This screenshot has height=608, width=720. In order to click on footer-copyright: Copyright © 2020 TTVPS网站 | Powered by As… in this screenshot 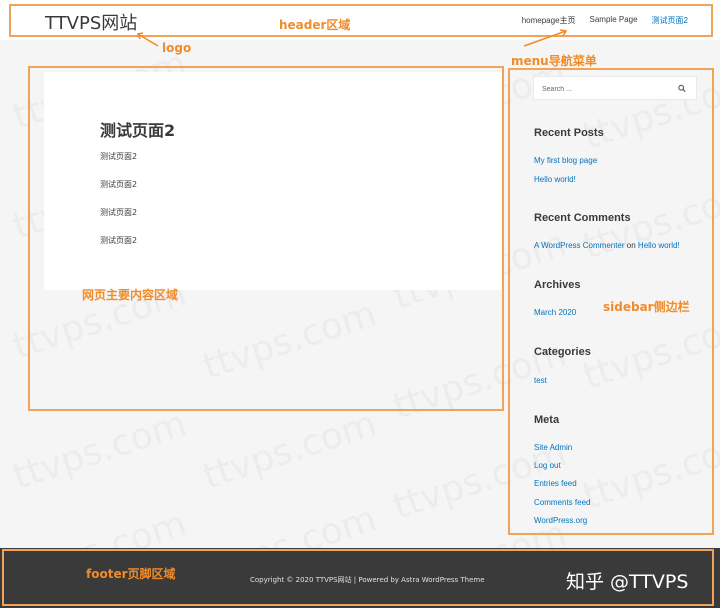, I will do `click(367, 580)`.